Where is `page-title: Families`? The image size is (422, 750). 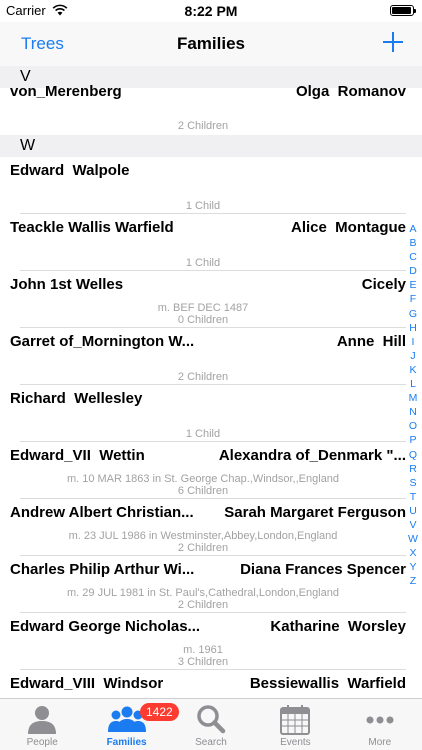 page-title: Families is located at coordinates (211, 43).